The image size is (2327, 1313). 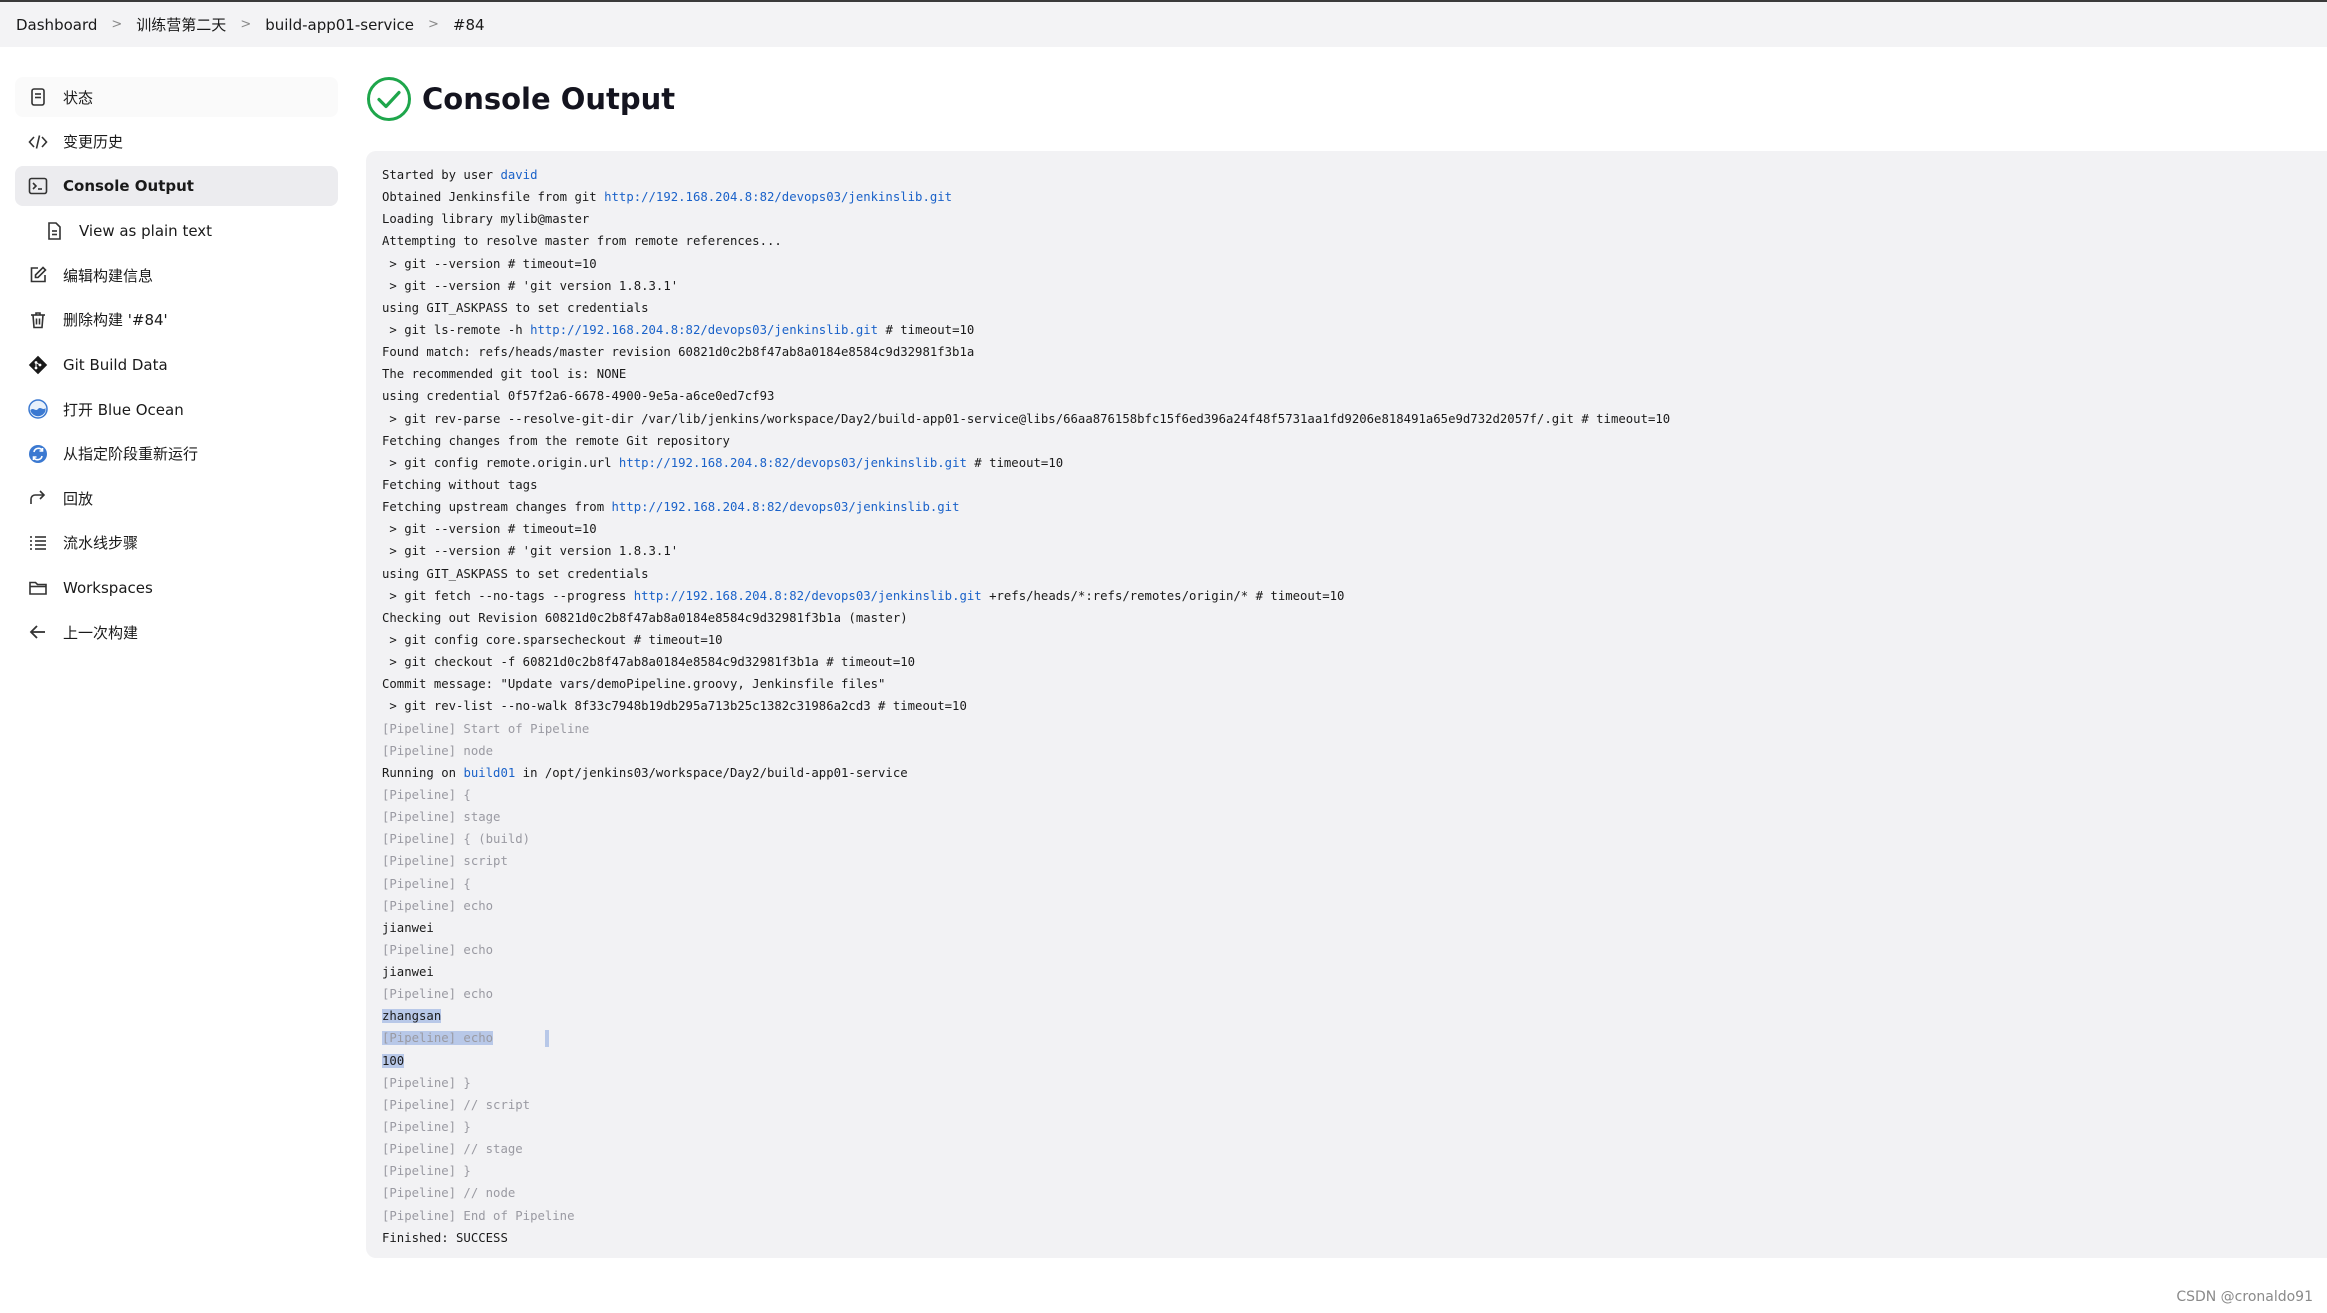 I want to click on console-text: [Pipeline] {, so click(x=426, y=794).